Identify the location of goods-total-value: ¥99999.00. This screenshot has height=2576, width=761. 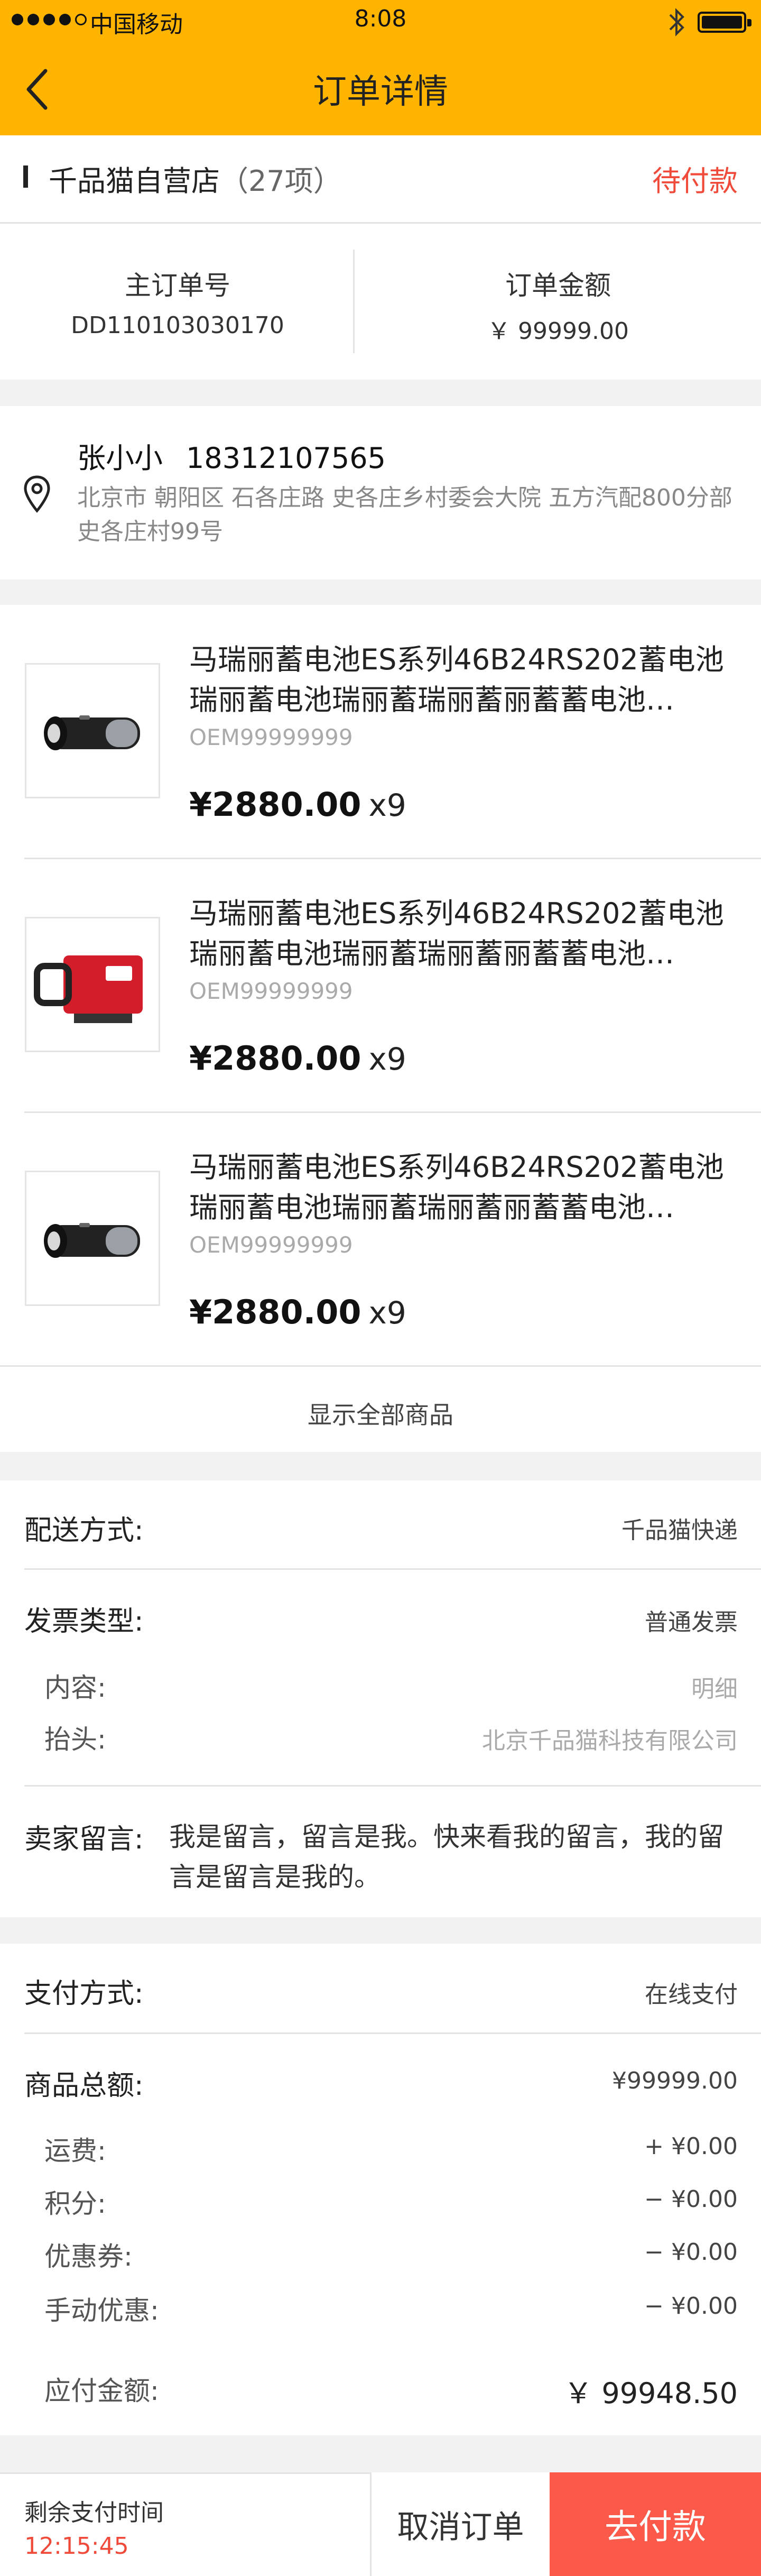
(675, 2080).